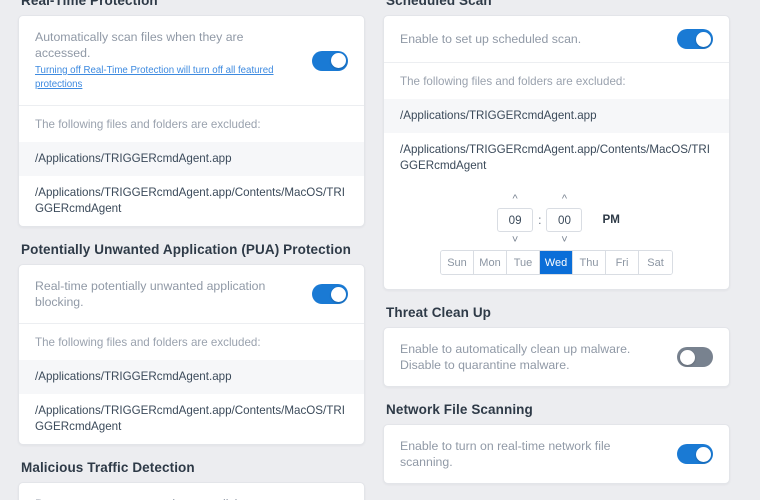  I want to click on section-title-network-file-scanning: Network File Scanning, so click(459, 409).